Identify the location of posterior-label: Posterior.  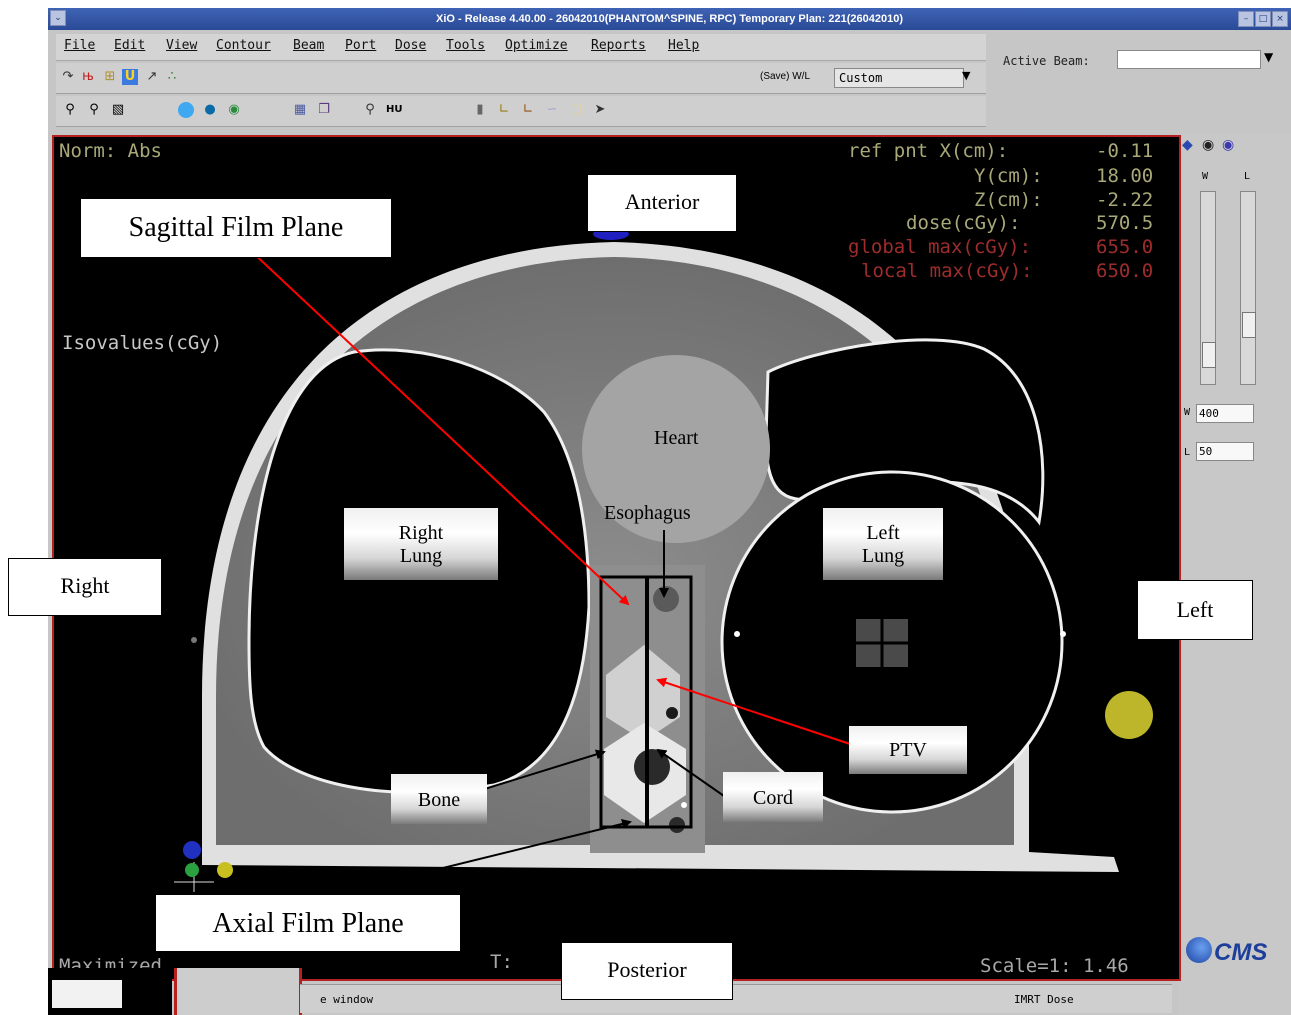
(647, 971).